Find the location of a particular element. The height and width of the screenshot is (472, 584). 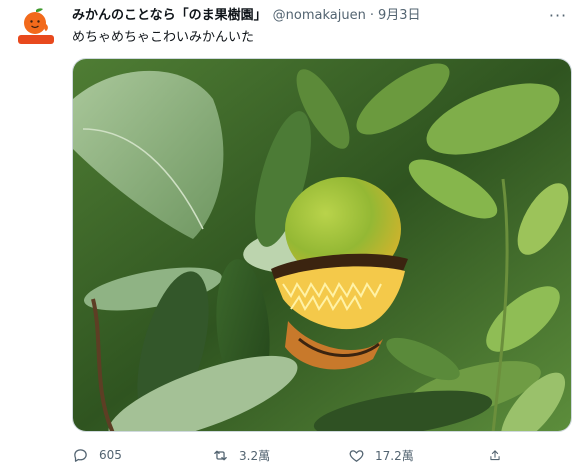

reply-button: 605 is located at coordinates (142, 455).